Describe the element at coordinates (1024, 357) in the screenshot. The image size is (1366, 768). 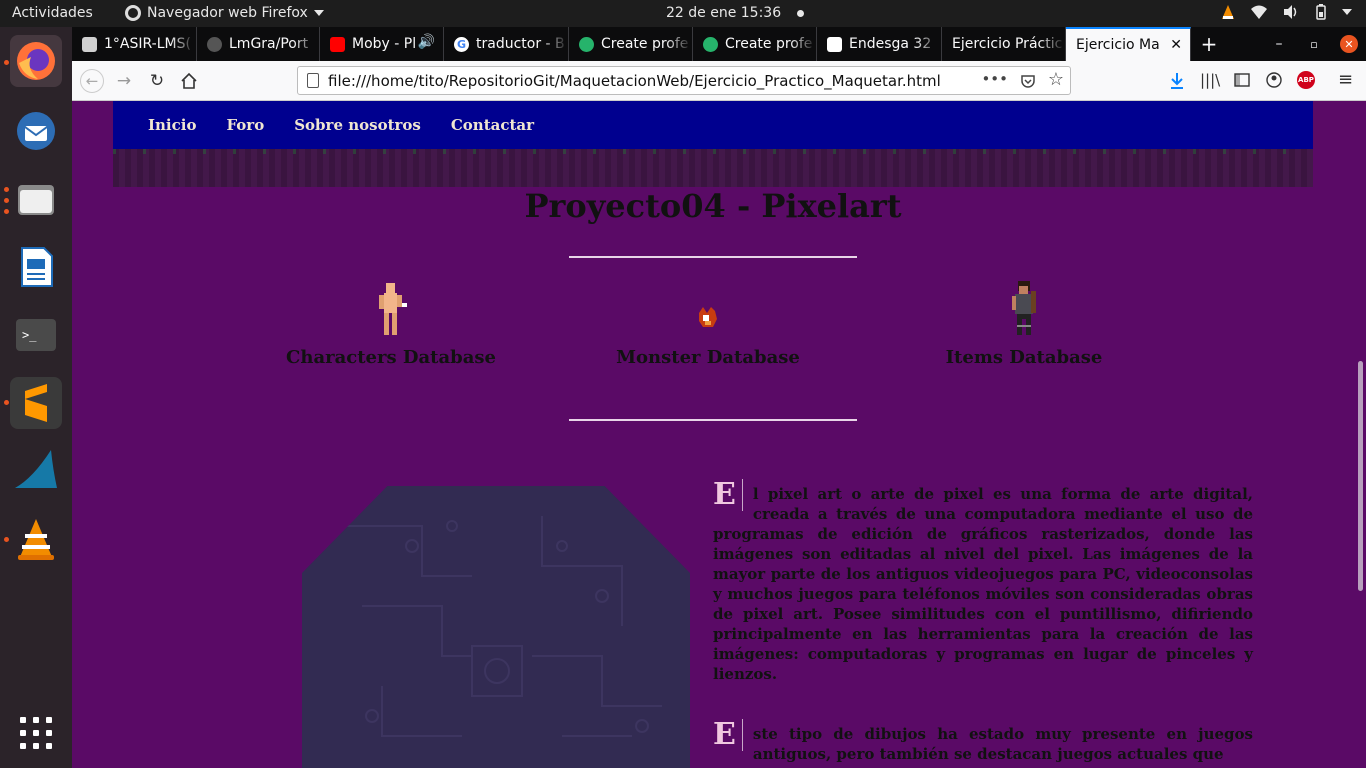
I see `items-database-label: Items Database` at that location.